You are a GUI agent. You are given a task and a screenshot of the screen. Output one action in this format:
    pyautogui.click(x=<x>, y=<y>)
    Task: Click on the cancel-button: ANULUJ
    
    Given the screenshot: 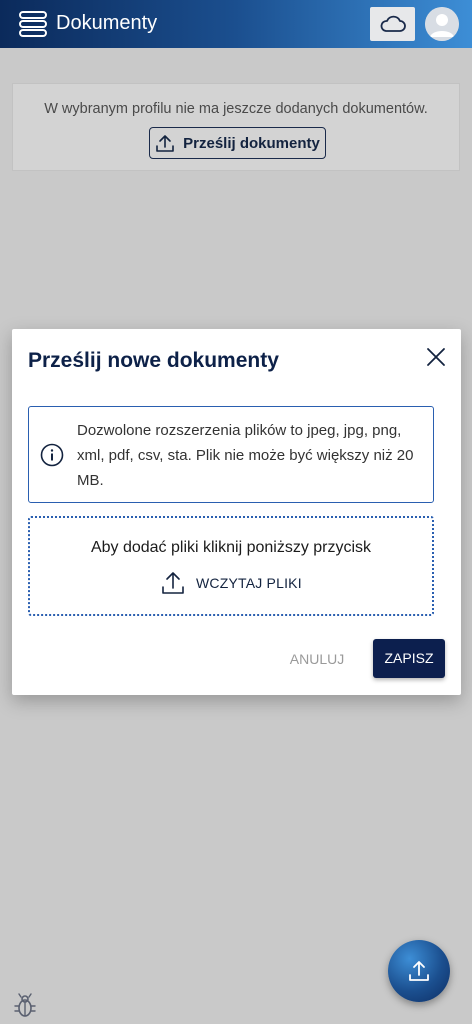 What is the action you would take?
    pyautogui.click(x=317, y=659)
    